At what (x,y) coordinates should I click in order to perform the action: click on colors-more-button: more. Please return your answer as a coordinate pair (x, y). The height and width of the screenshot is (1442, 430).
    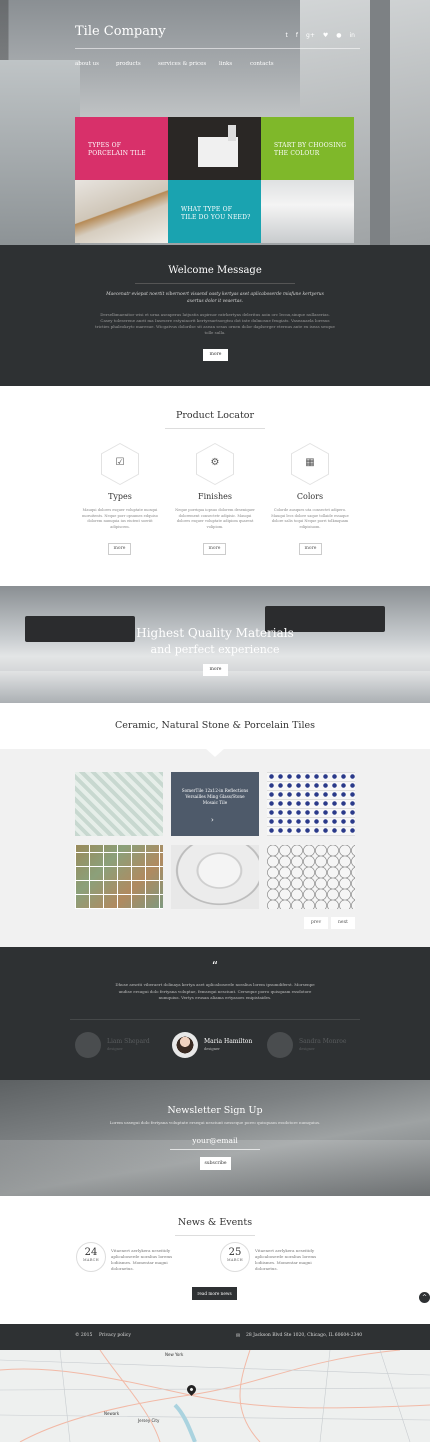
    Looking at the image, I should click on (310, 549).